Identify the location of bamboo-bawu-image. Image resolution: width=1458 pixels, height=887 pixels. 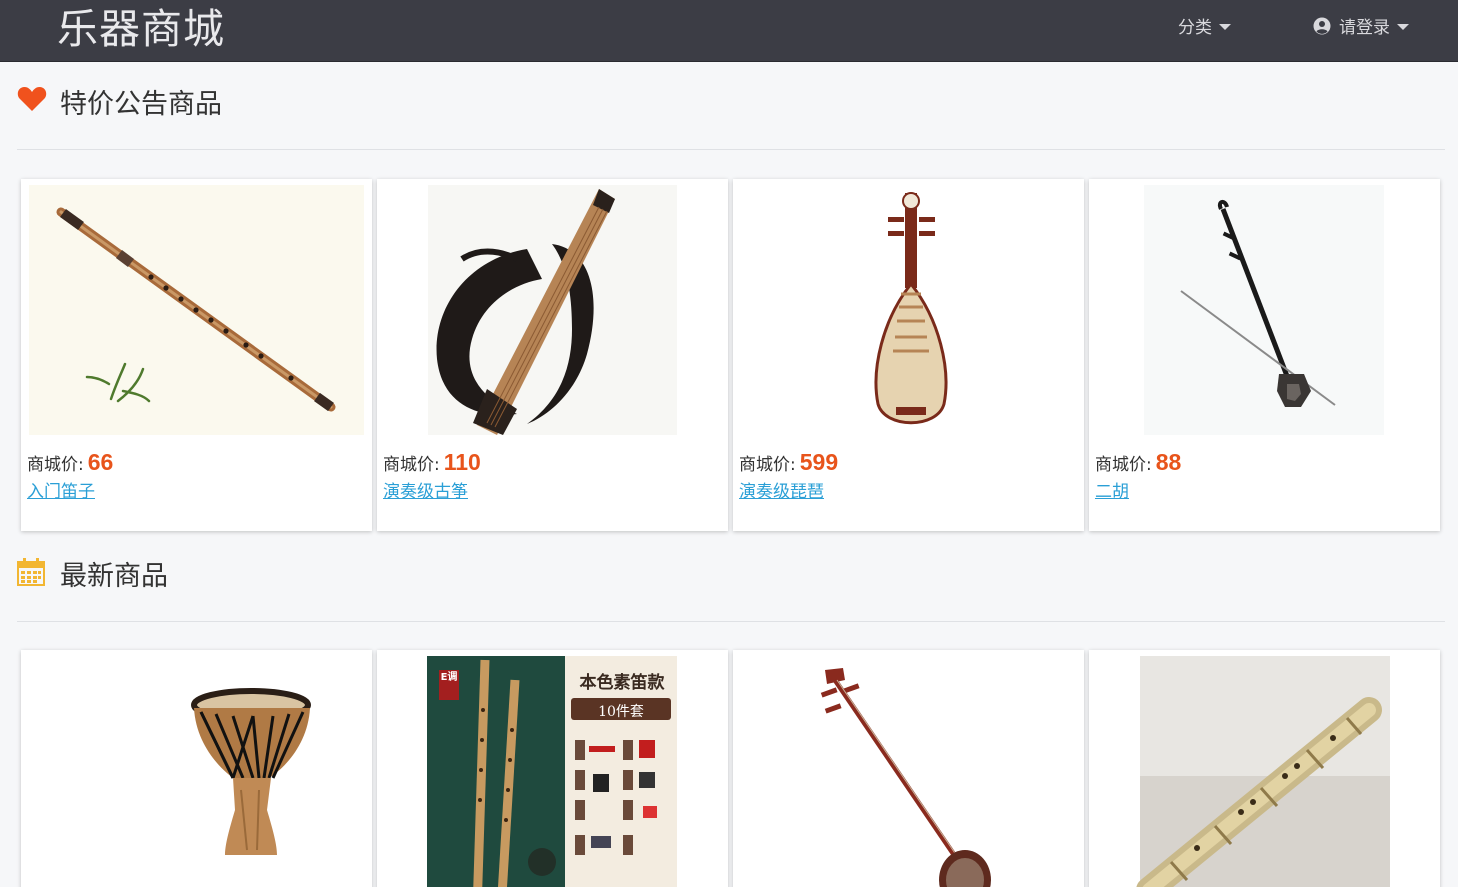
(1263, 771).